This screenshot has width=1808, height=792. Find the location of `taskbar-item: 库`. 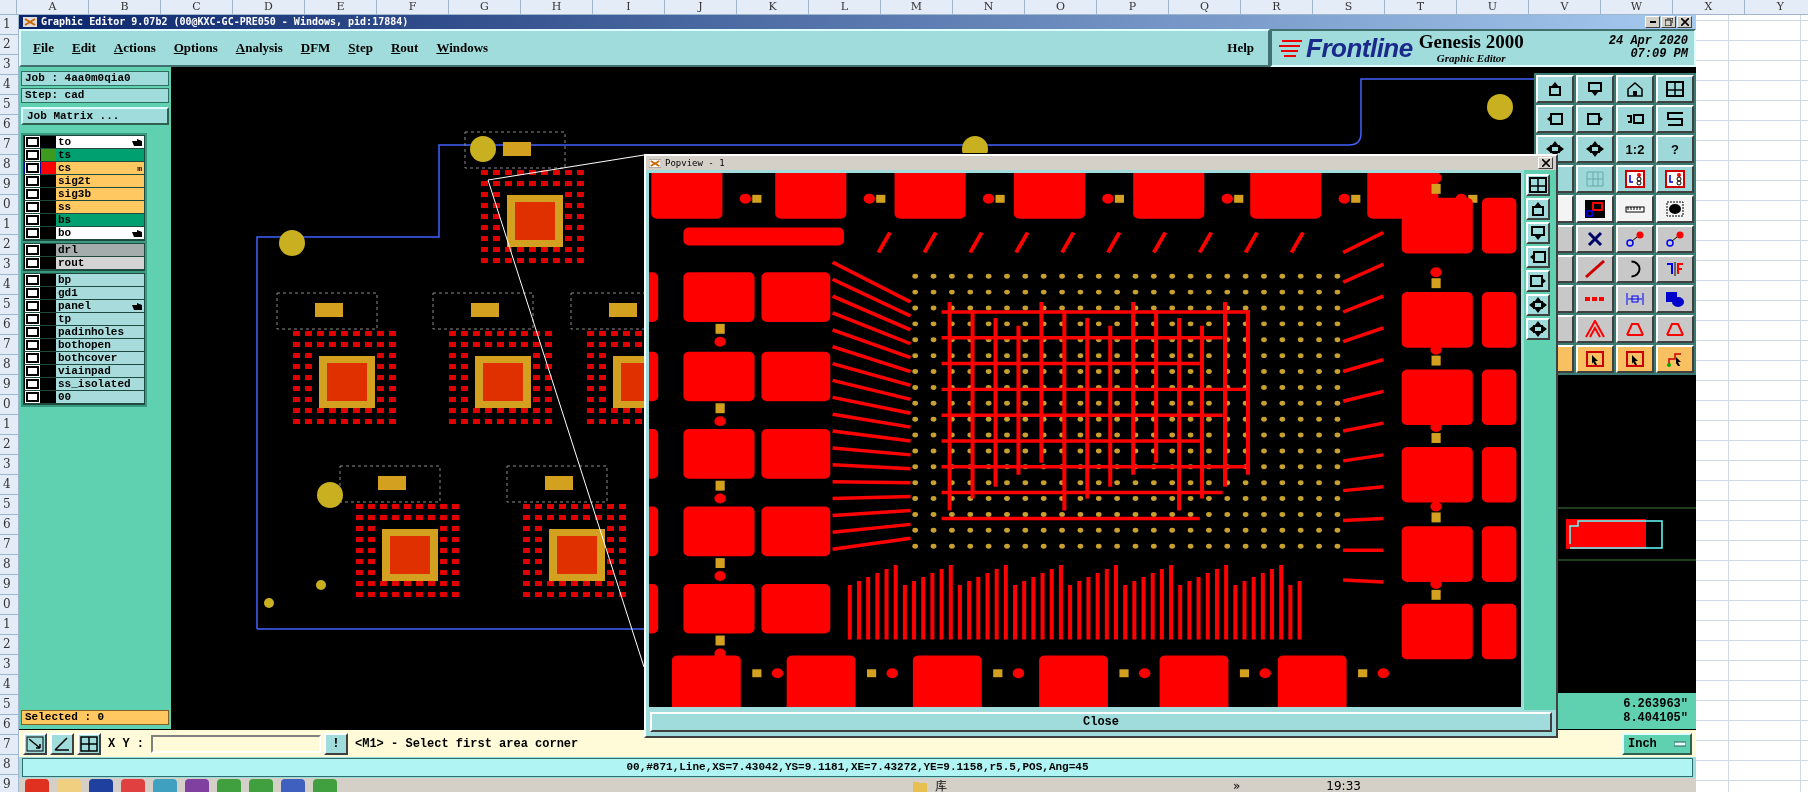

taskbar-item: 库 is located at coordinates (941, 785).